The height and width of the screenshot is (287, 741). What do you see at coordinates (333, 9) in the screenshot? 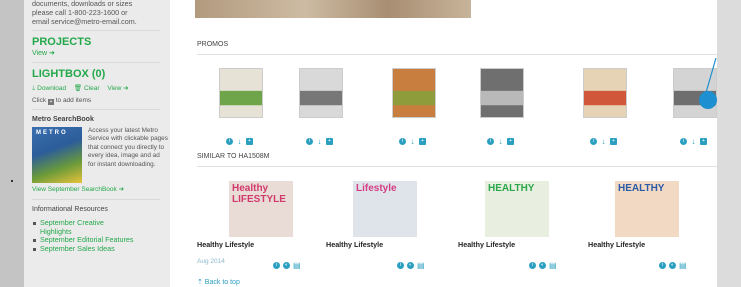
I see `hero-image` at bounding box center [333, 9].